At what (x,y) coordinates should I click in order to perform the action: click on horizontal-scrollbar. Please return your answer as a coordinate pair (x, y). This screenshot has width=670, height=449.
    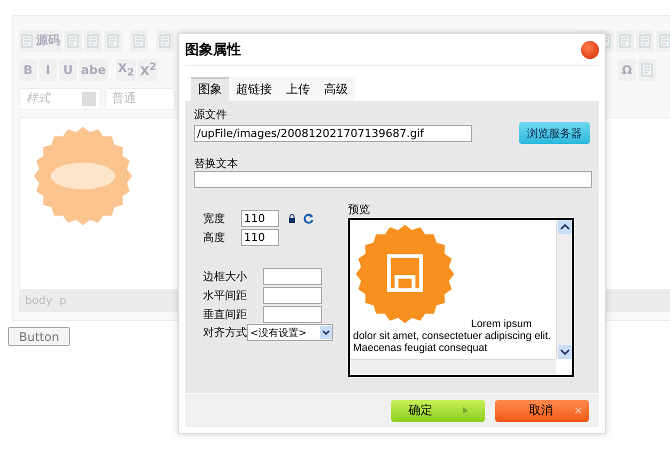
    Looking at the image, I should click on (453, 367).